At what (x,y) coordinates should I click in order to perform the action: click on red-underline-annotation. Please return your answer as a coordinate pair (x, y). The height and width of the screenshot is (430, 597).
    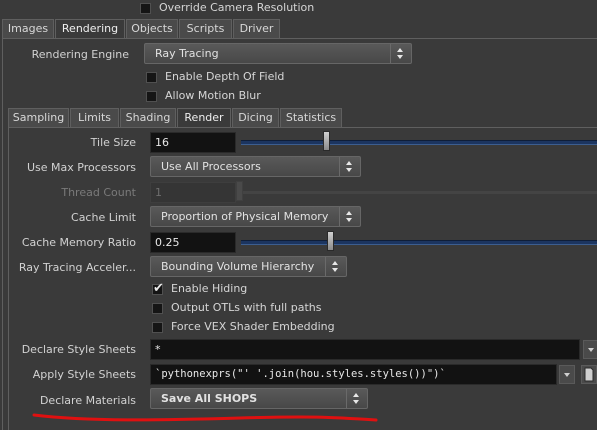
    Looking at the image, I should click on (205, 417).